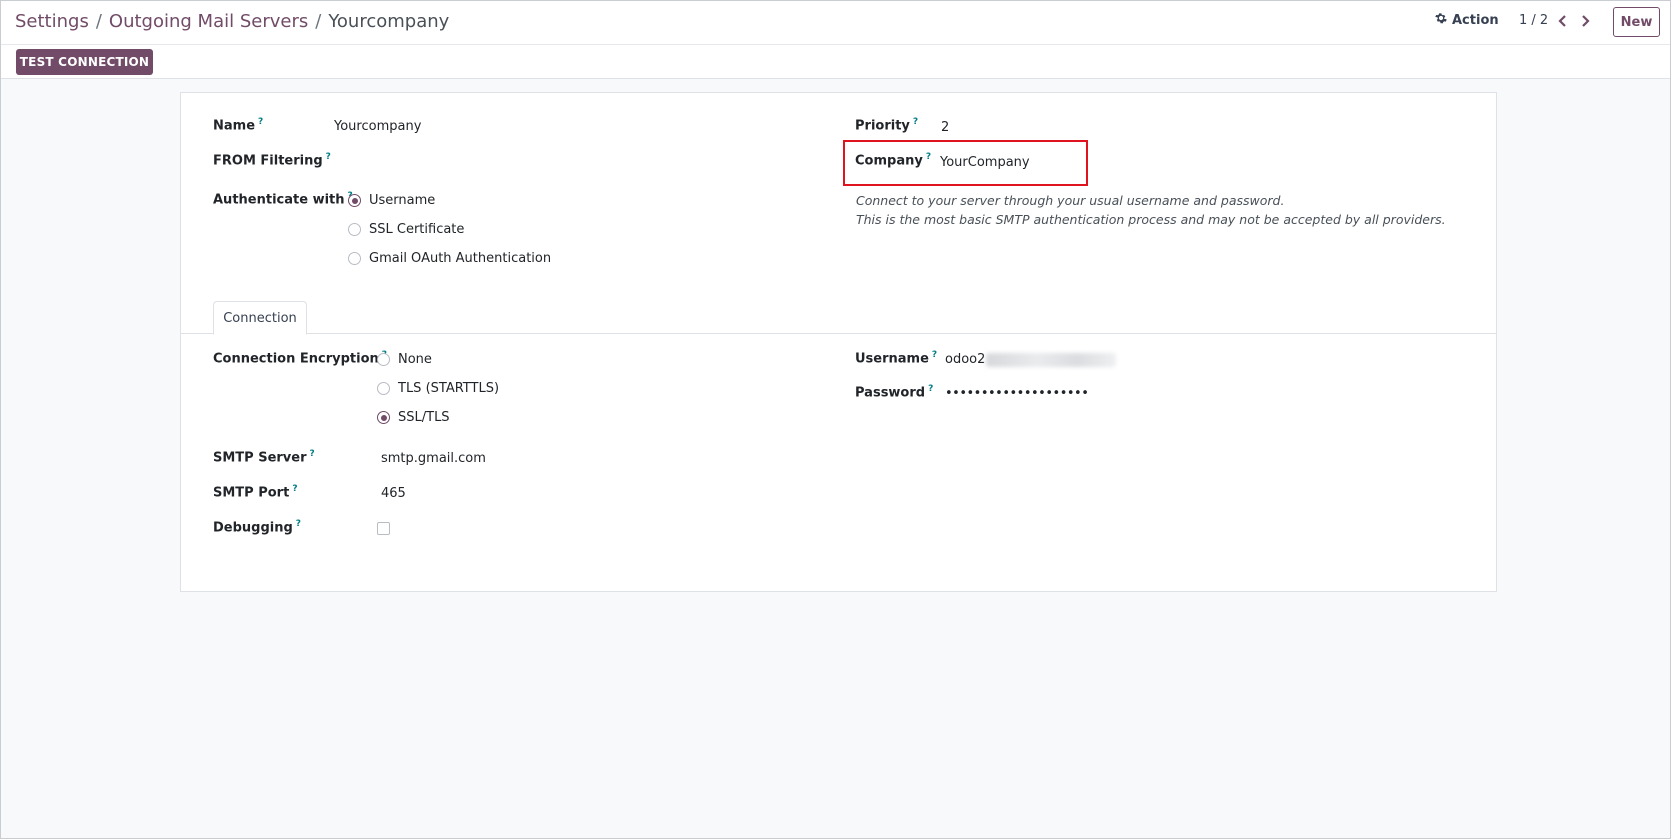 The image size is (1671, 839). Describe the element at coordinates (391, 200) in the screenshot. I see `auth-radio-username: Username` at that location.